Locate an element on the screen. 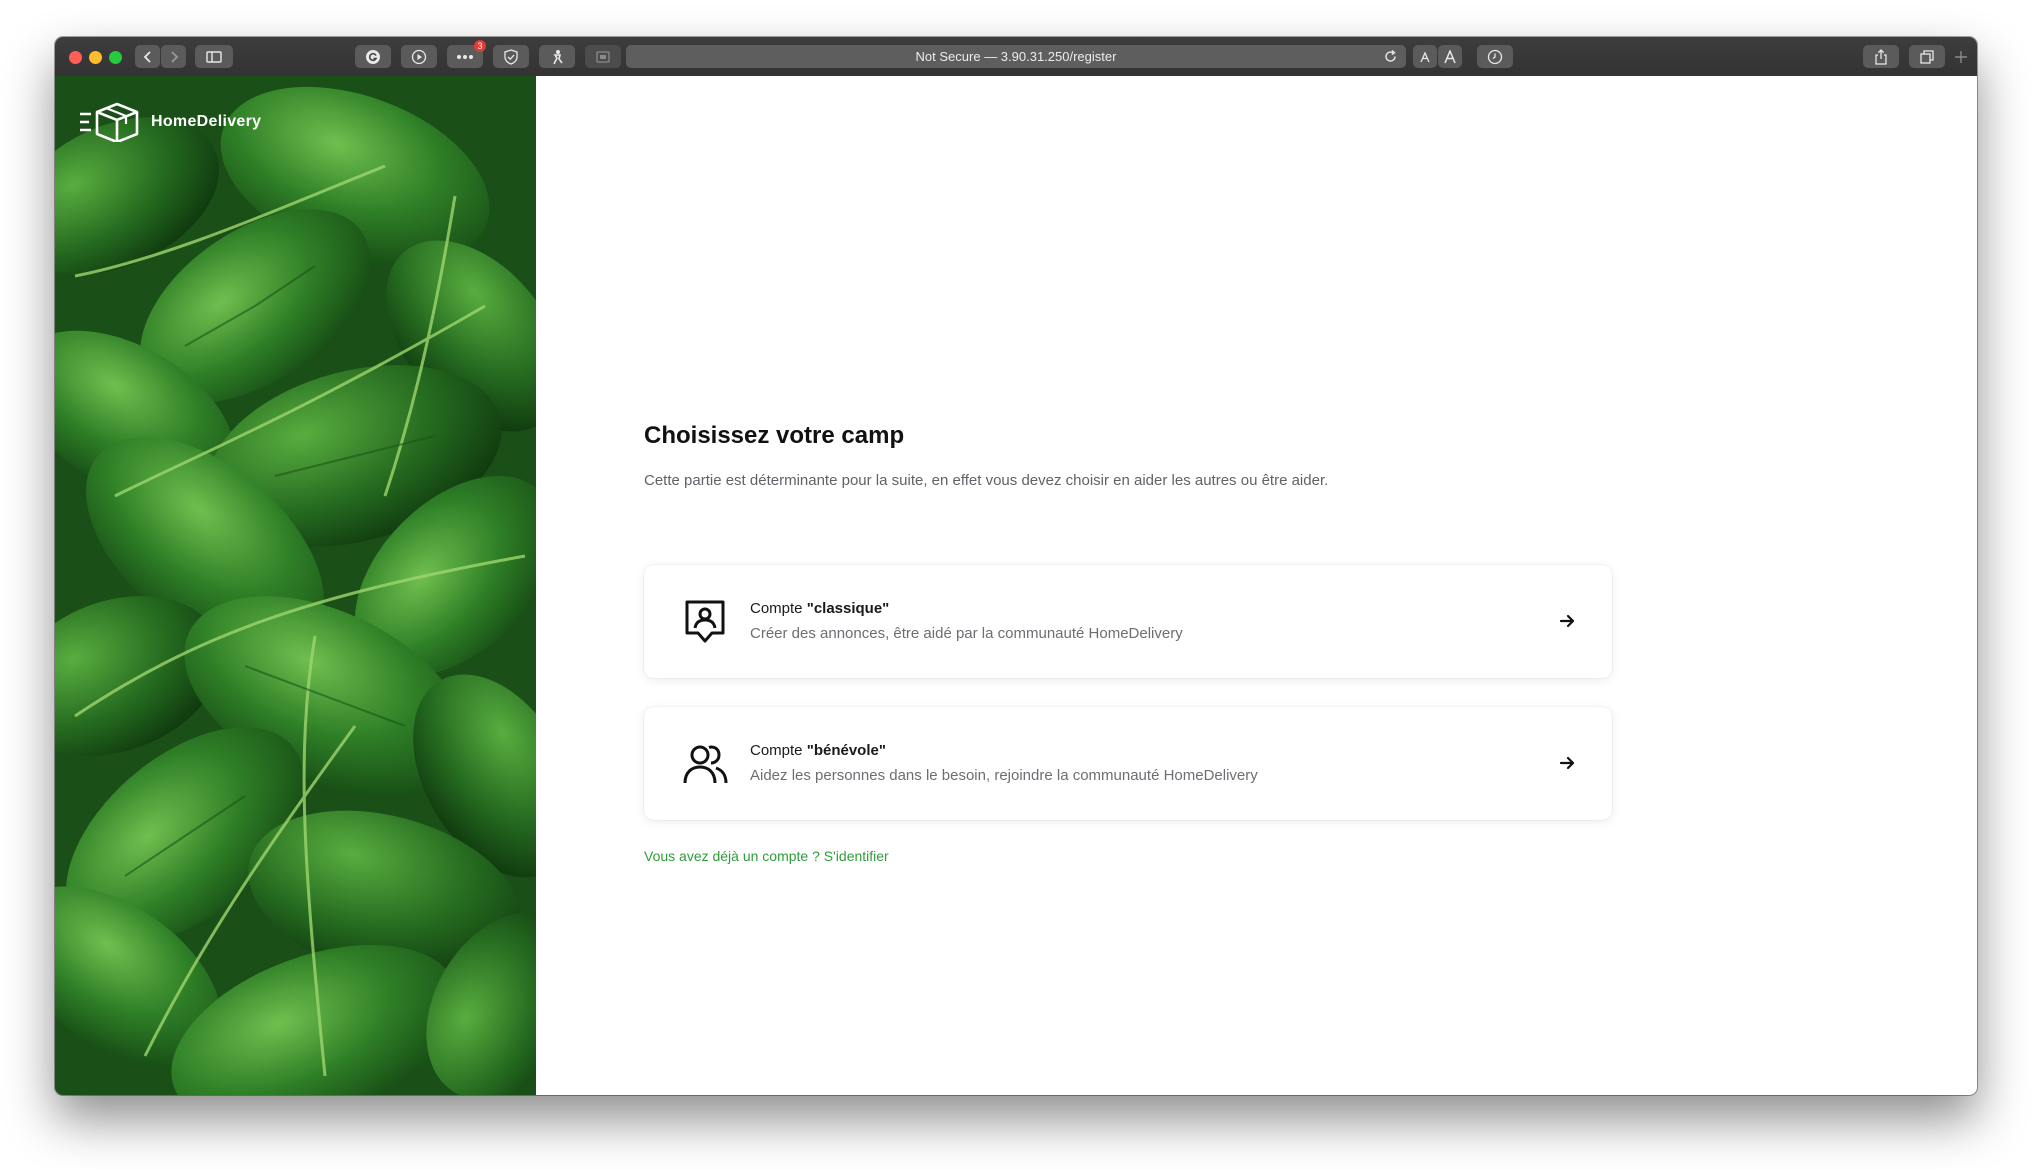 This screenshot has width=2032, height=1169. tabs-icon is located at coordinates (1927, 56).